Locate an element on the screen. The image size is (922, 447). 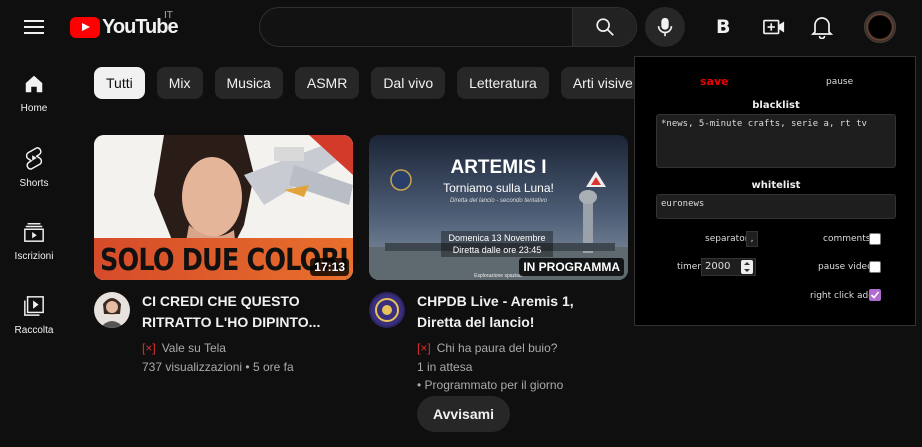
youtube-logo: YouTube is located at coordinates (124, 27).